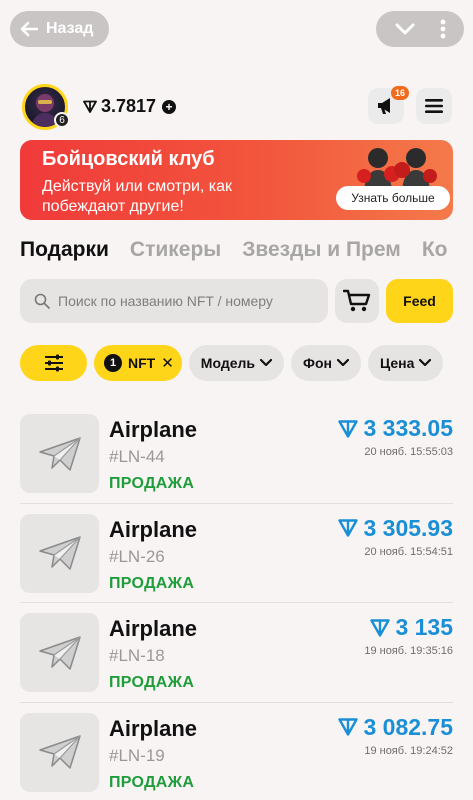 This screenshot has width=473, height=800. I want to click on filter-chip-nft-label: NFT, so click(142, 363).